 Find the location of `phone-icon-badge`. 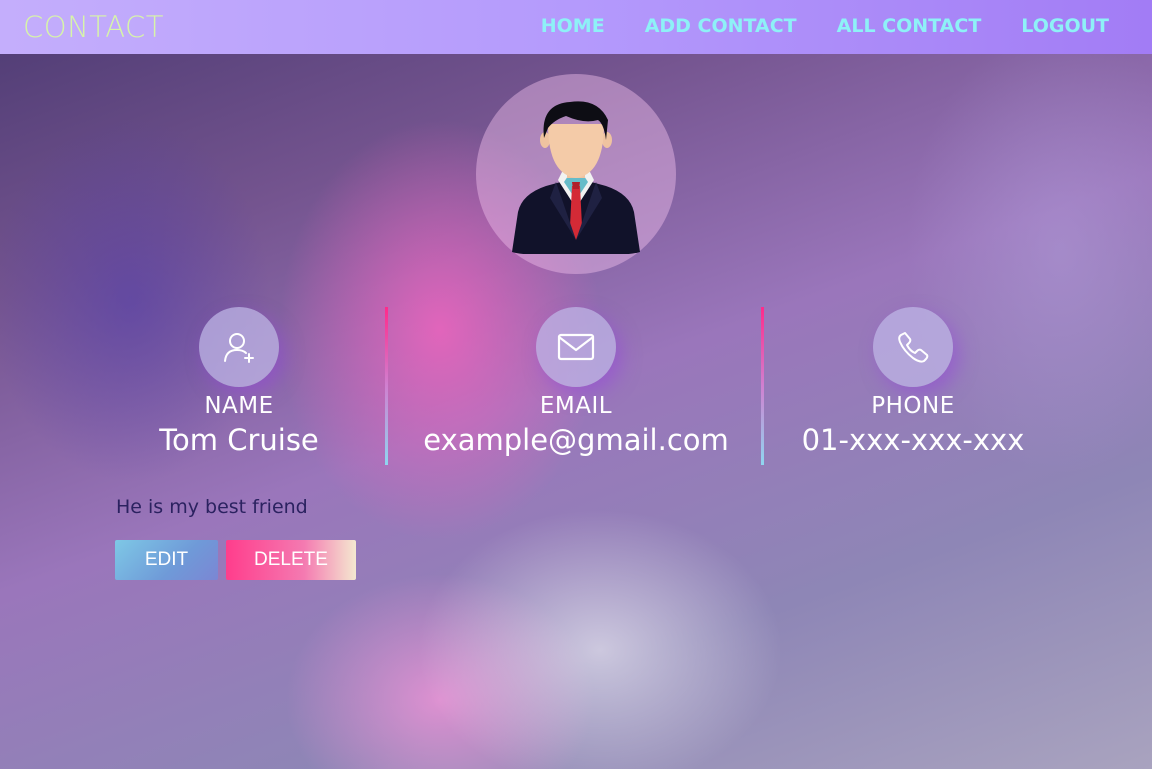

phone-icon-badge is located at coordinates (913, 347).